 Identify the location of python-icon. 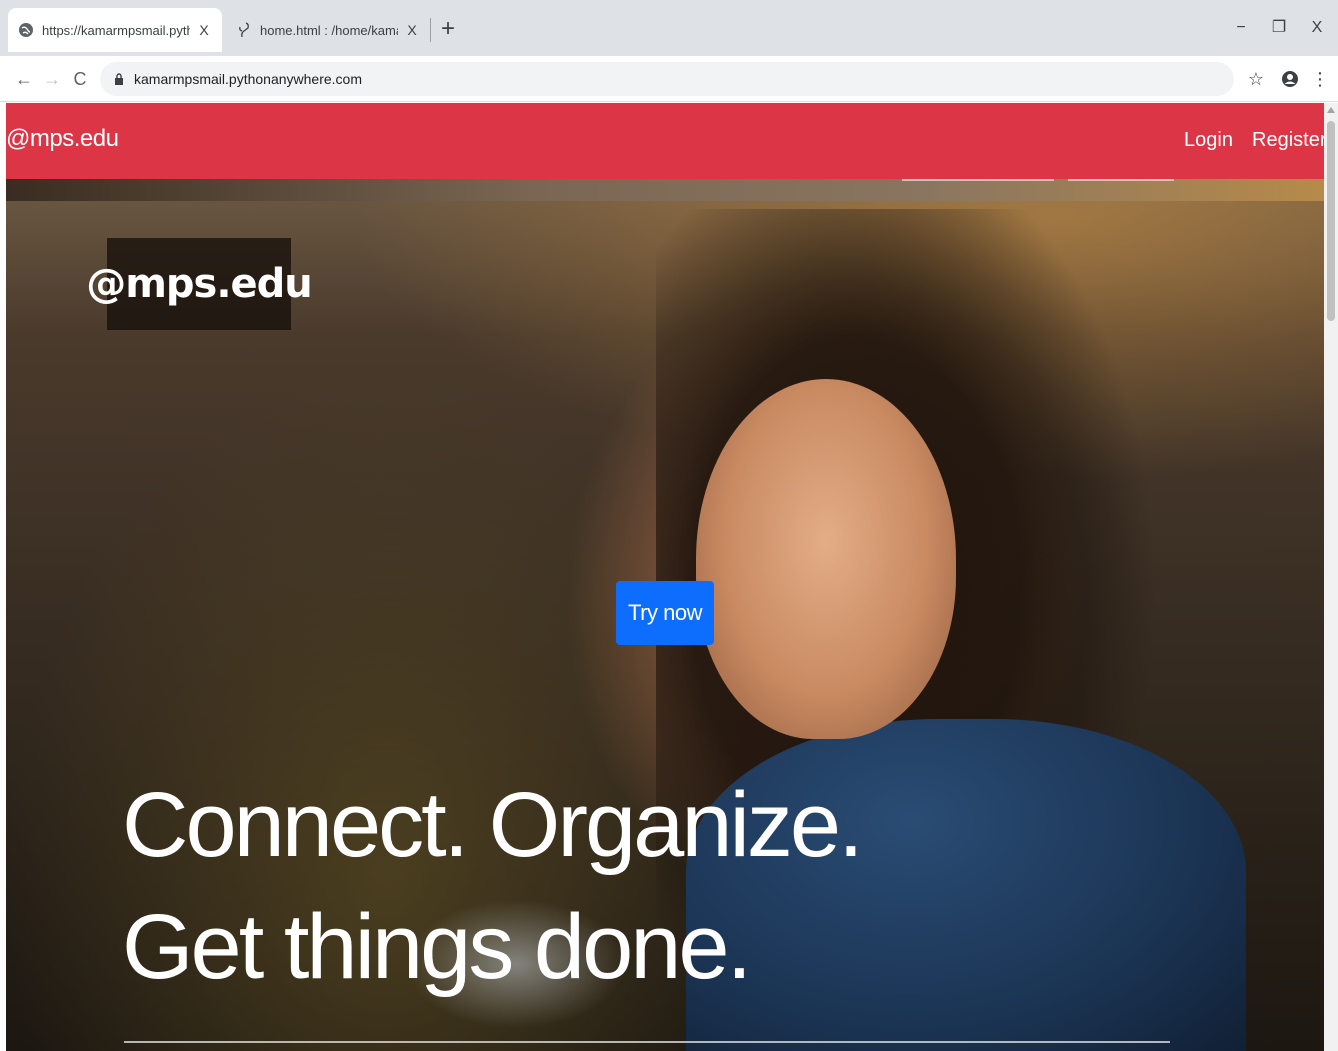
(244, 30).